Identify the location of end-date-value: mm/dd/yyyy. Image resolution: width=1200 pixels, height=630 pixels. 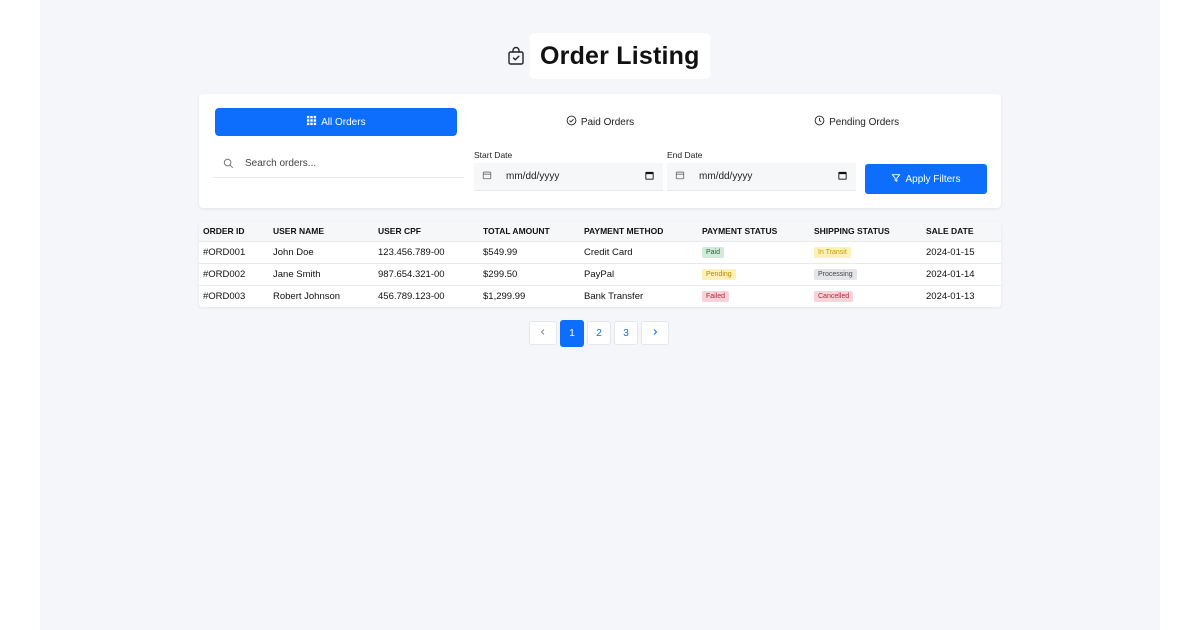
(726, 176).